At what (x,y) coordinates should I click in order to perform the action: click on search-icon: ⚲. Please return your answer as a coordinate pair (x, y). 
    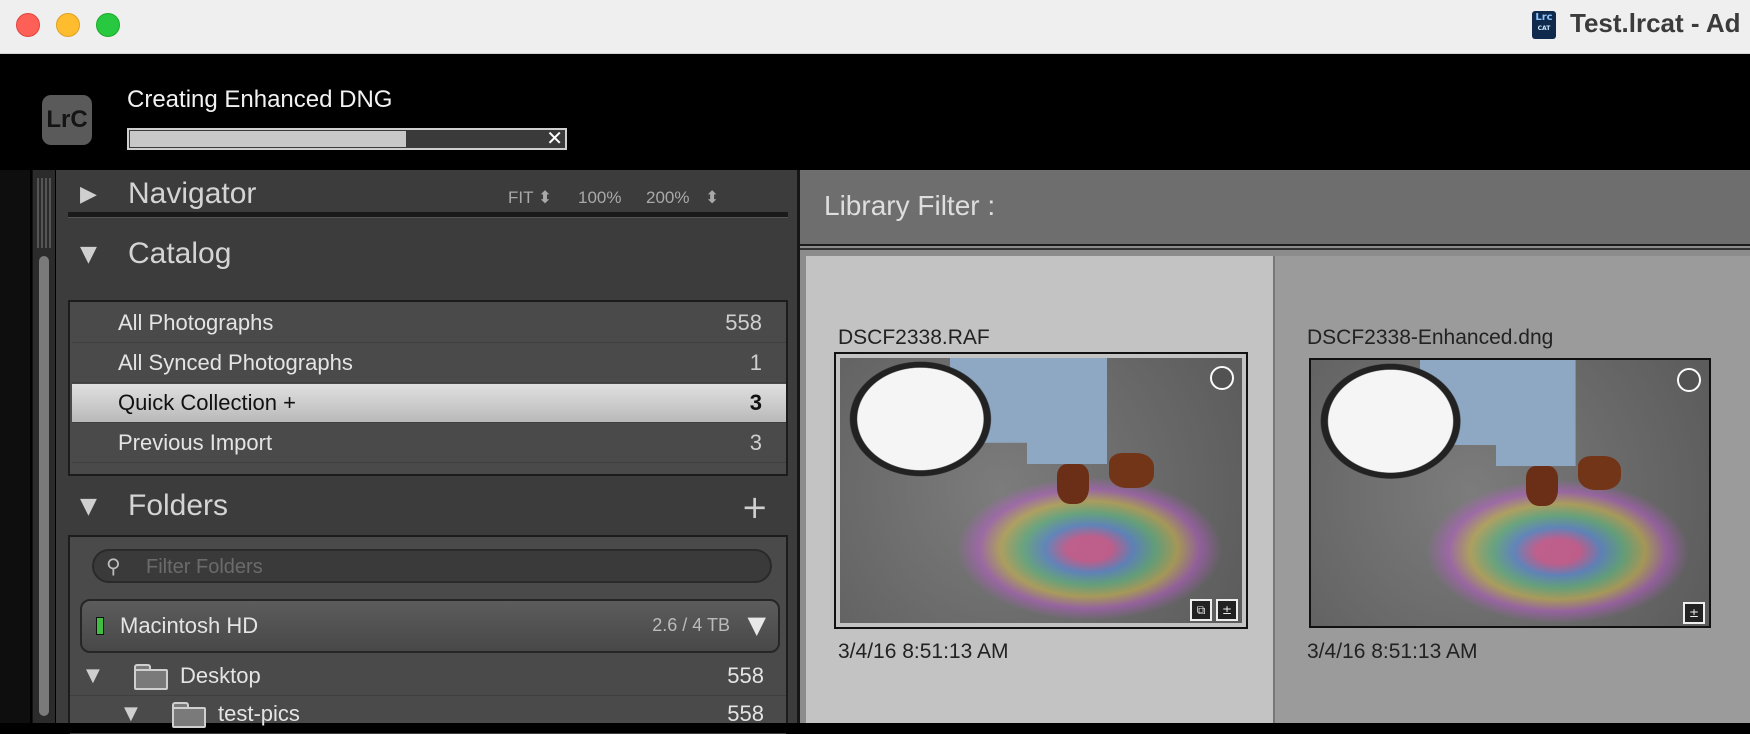
    Looking at the image, I should click on (113, 566).